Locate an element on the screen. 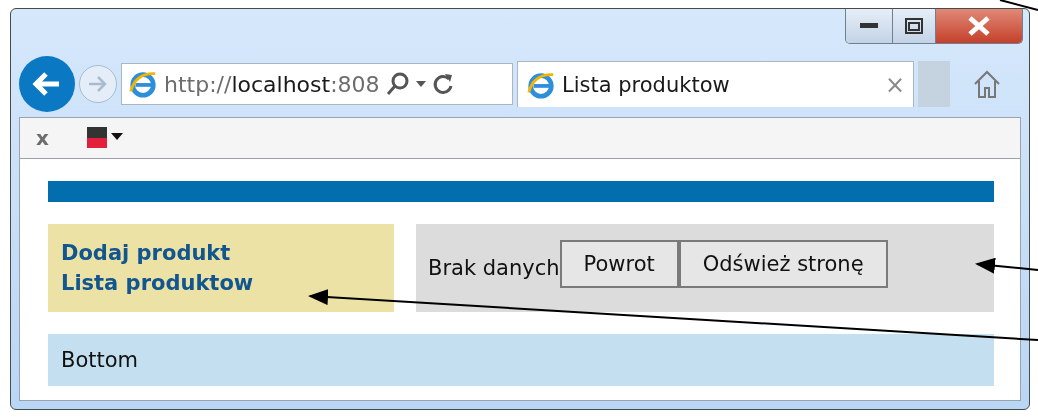  close-button is located at coordinates (978, 26).